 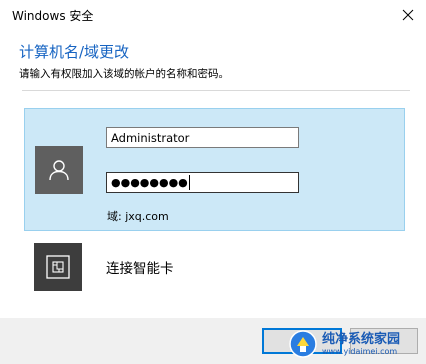 I want to click on password-input: ●●●●●●●●, so click(x=202, y=182).